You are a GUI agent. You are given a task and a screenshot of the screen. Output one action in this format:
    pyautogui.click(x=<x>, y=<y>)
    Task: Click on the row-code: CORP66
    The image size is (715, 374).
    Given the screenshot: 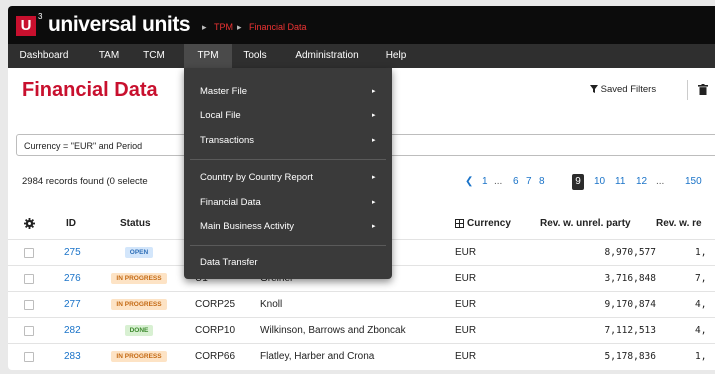 What is the action you would take?
    pyautogui.click(x=215, y=356)
    